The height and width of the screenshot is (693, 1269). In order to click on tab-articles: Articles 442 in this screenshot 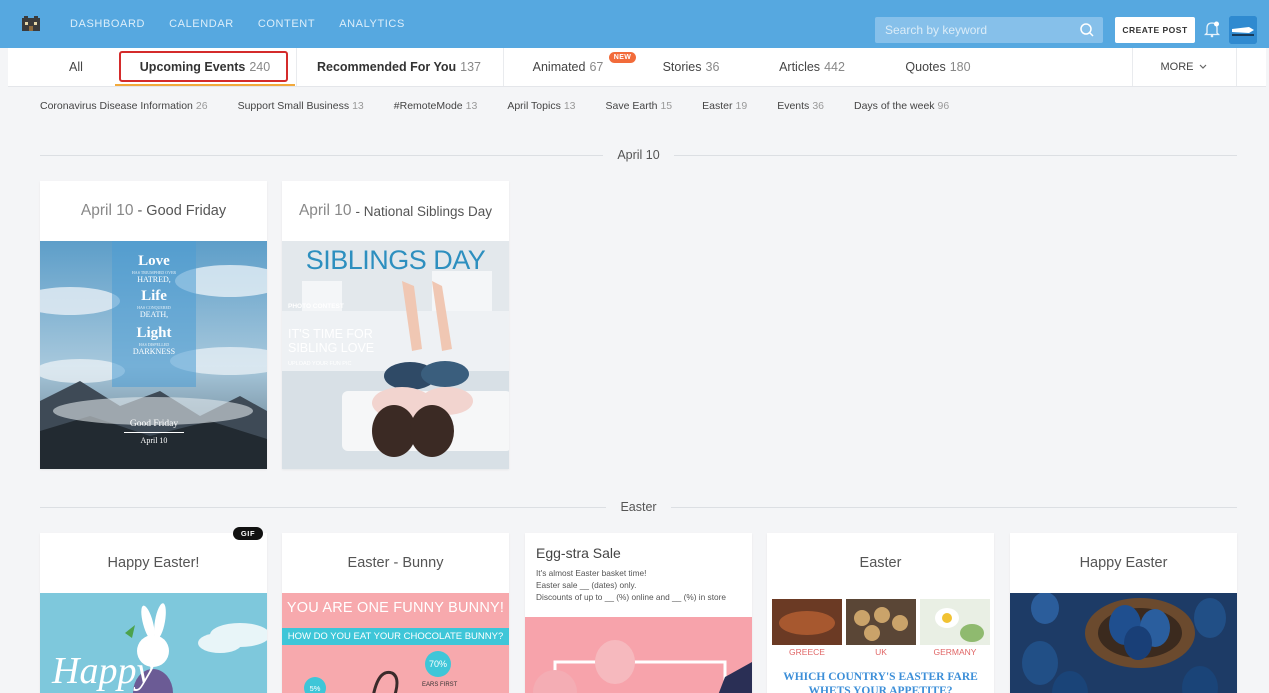, I will do `click(812, 67)`.